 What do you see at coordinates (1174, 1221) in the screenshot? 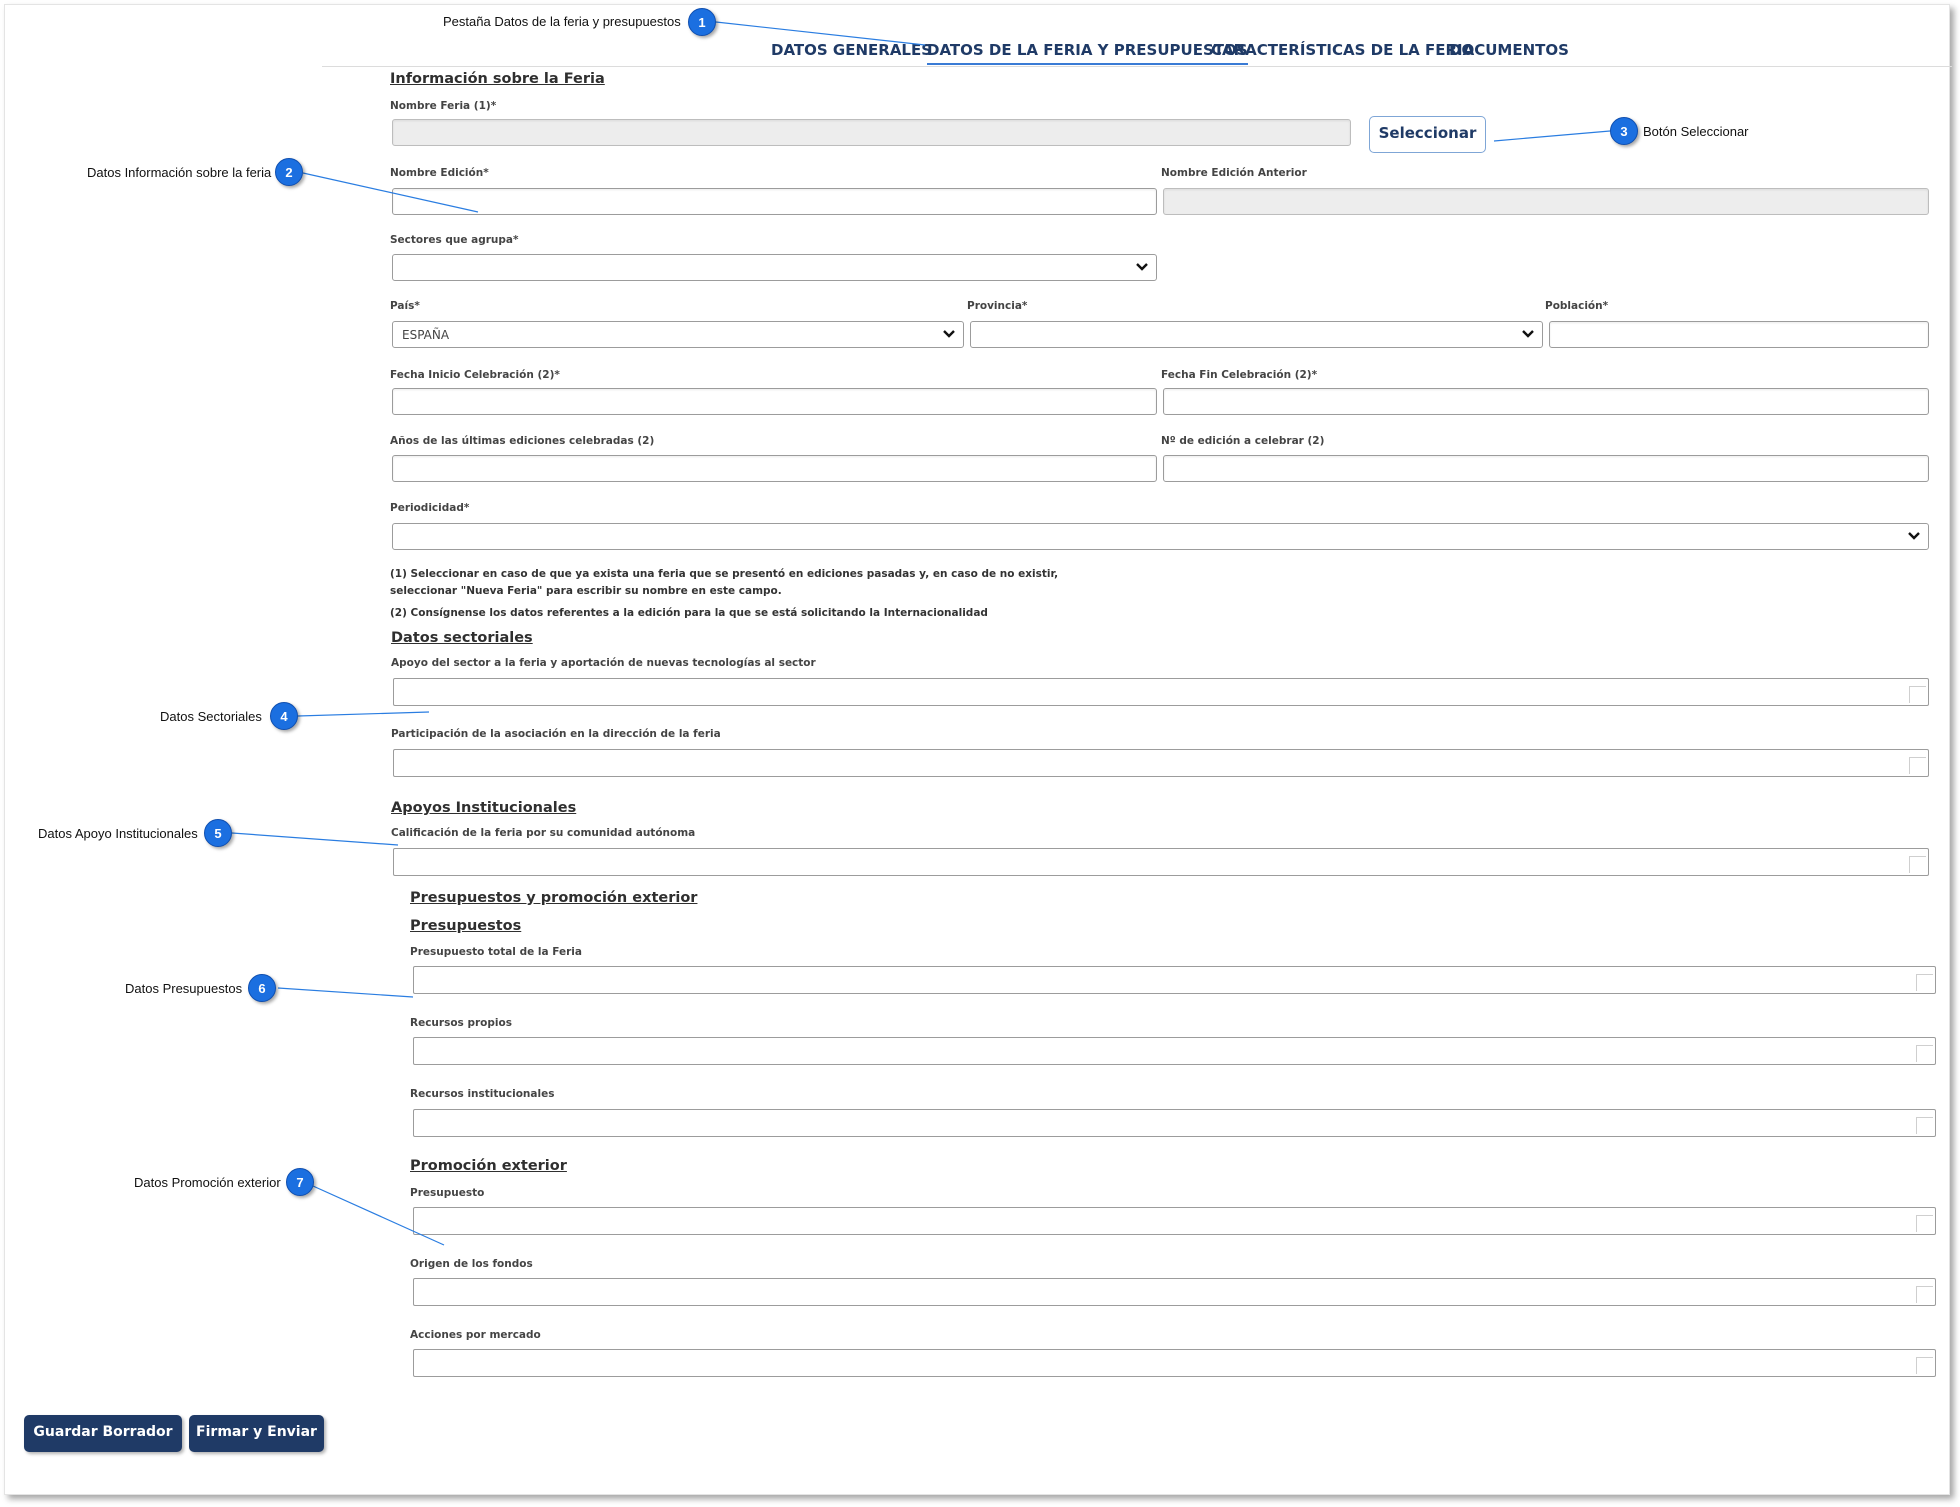
I see `presupuesto-textarea` at bounding box center [1174, 1221].